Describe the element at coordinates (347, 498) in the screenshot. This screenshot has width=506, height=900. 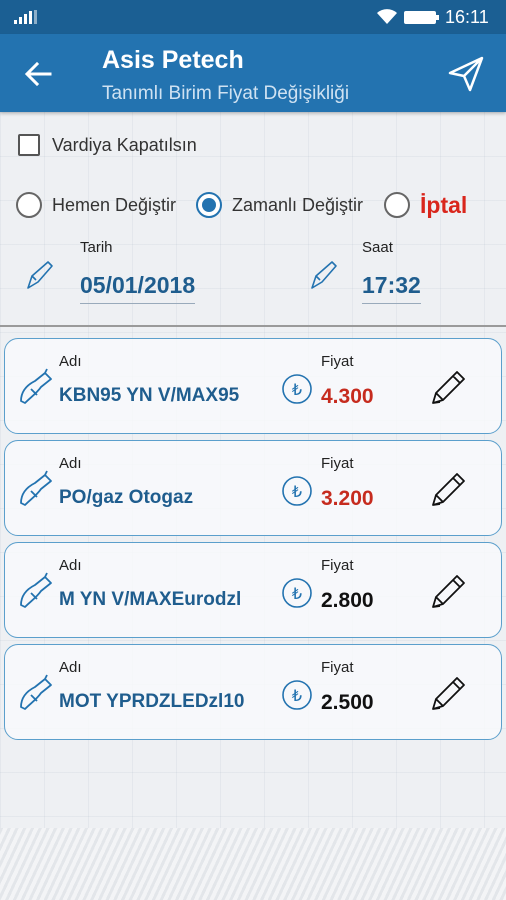
I see `price-value: 3.200` at that location.